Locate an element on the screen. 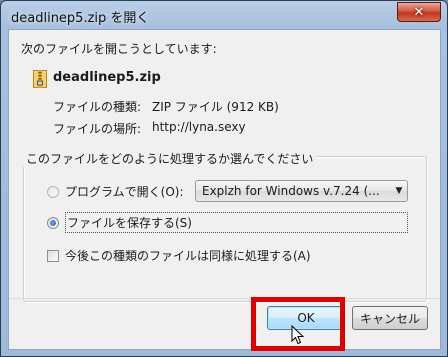 The height and width of the screenshot is (357, 448). zip-file-icon is located at coordinates (40, 79).